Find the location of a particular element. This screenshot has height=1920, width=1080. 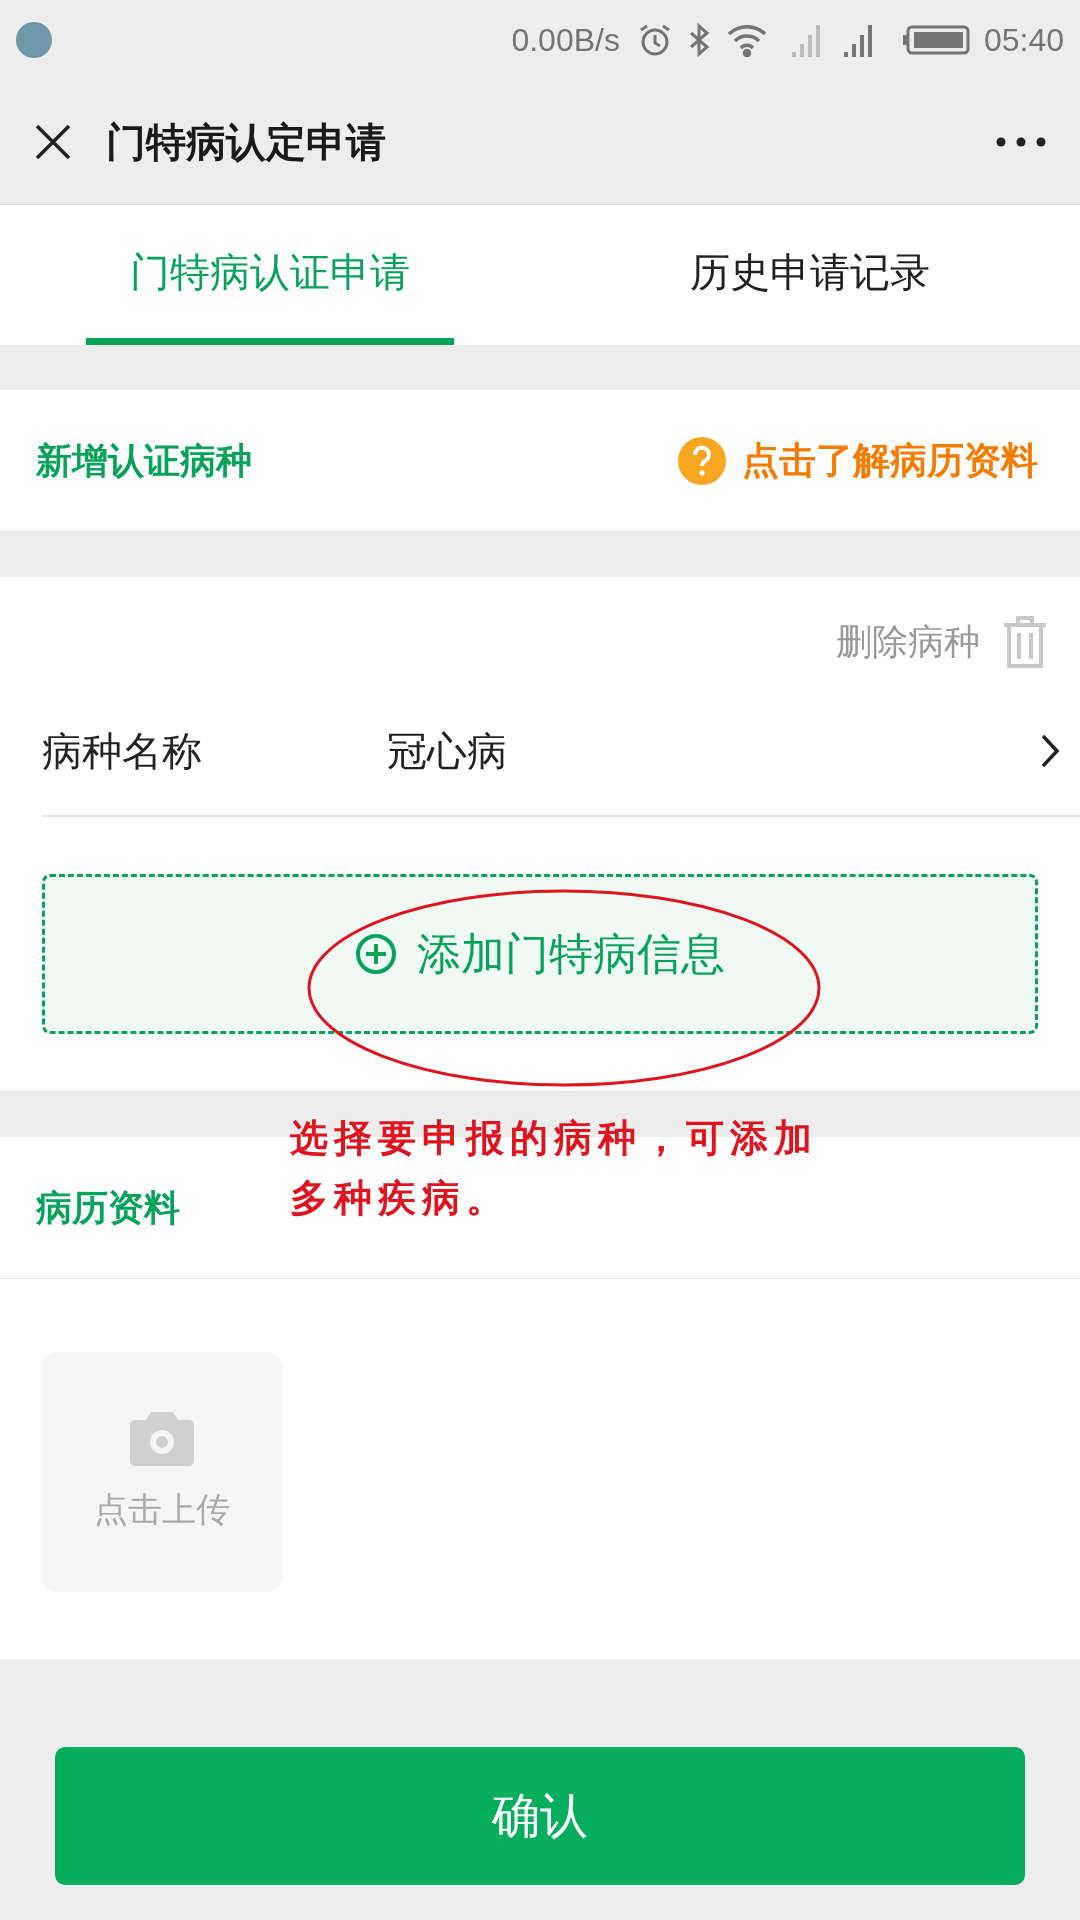

camera-icon is located at coordinates (162, 1437).